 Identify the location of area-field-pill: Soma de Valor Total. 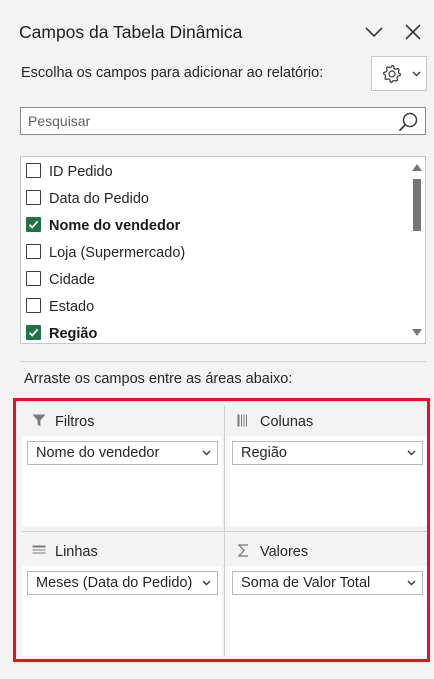
(327, 583).